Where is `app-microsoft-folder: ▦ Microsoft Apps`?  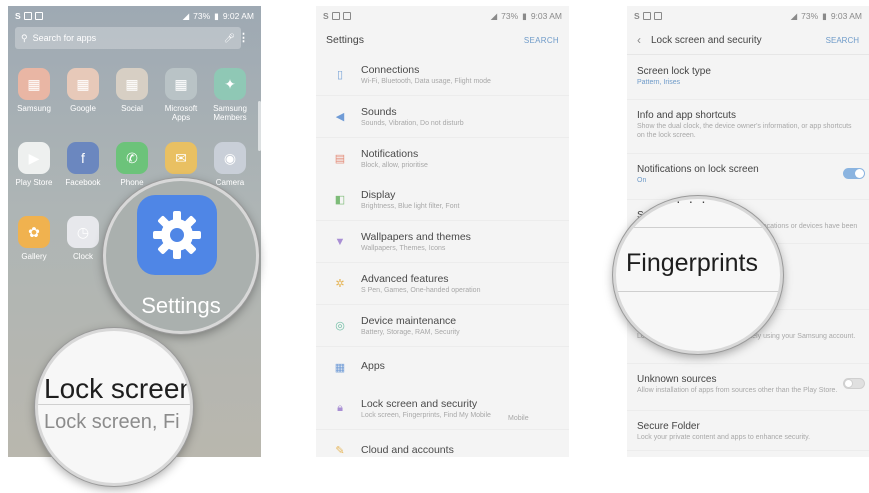 app-microsoft-folder: ▦ Microsoft Apps is located at coordinates (181, 95).